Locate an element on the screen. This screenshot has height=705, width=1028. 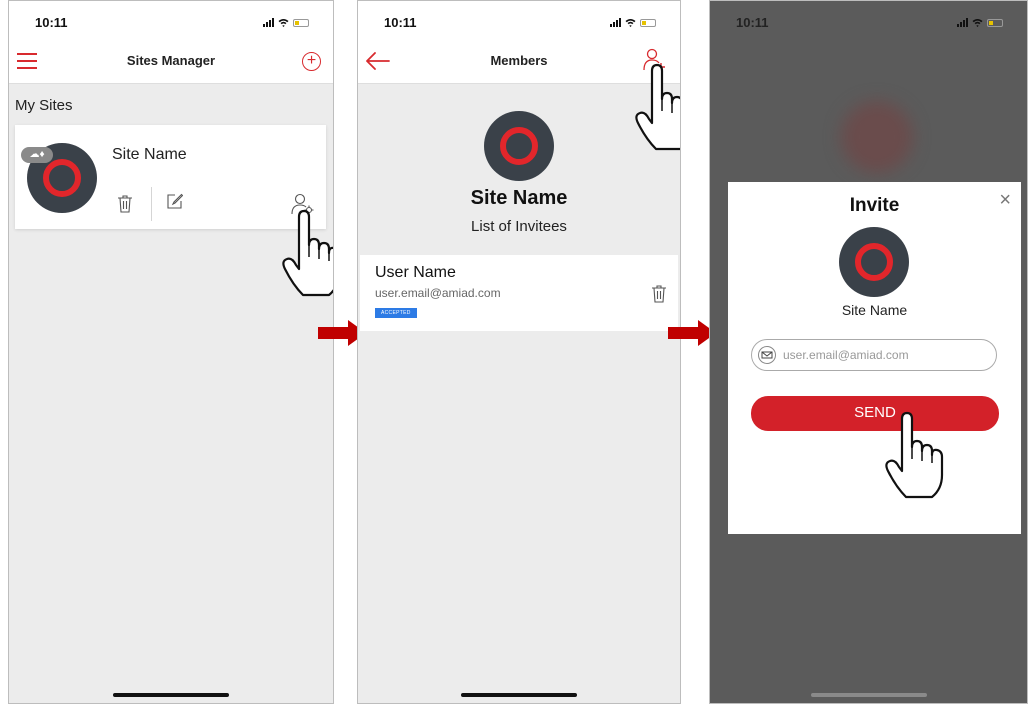
status-badge: ACCEPTED is located at coordinates (396, 313).